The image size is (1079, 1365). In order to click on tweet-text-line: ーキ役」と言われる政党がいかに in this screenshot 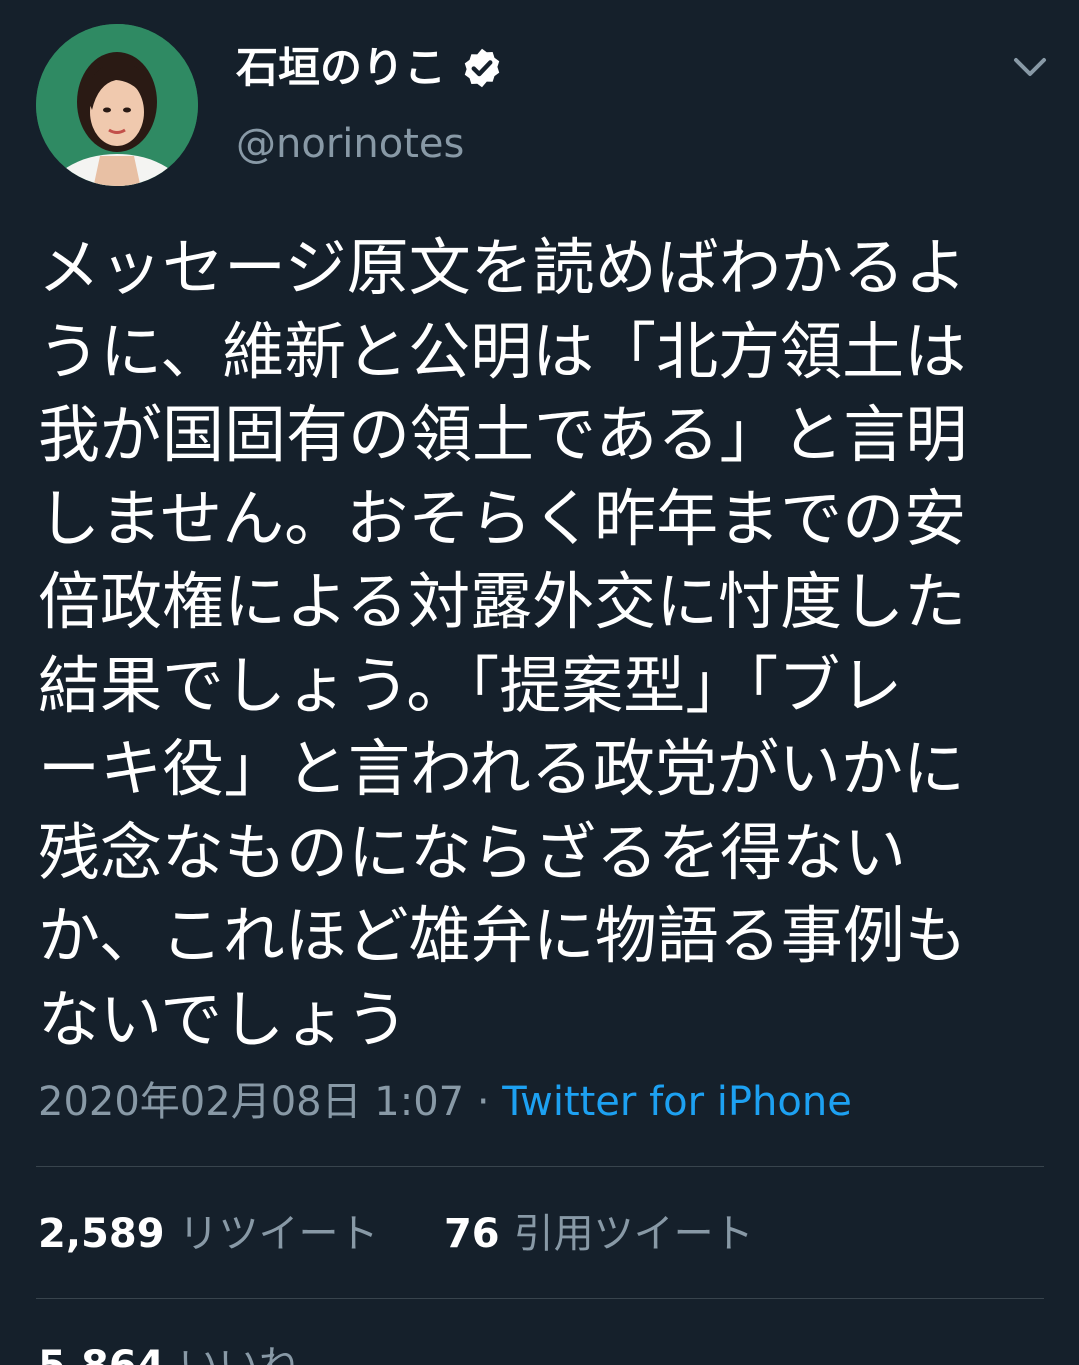, I will do `click(501, 768)`.